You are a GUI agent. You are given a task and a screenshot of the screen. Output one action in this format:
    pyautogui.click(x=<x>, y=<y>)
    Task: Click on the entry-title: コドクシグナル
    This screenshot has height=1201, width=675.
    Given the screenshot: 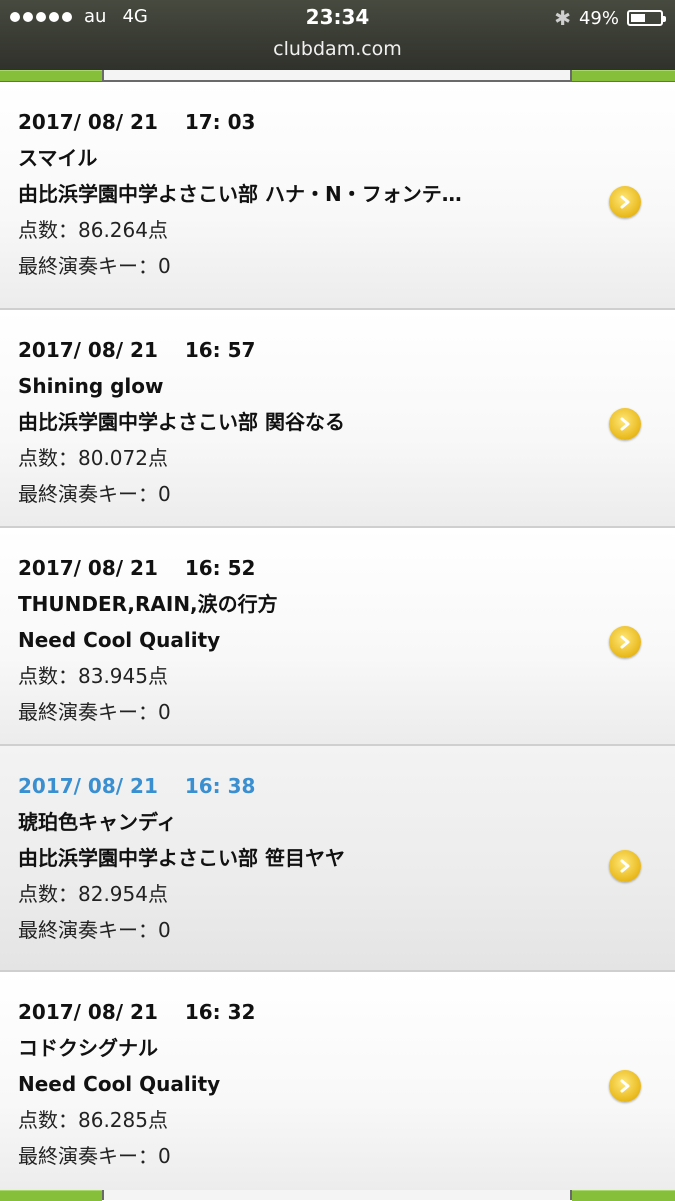 What is the action you would take?
    pyautogui.click(x=88, y=1048)
    